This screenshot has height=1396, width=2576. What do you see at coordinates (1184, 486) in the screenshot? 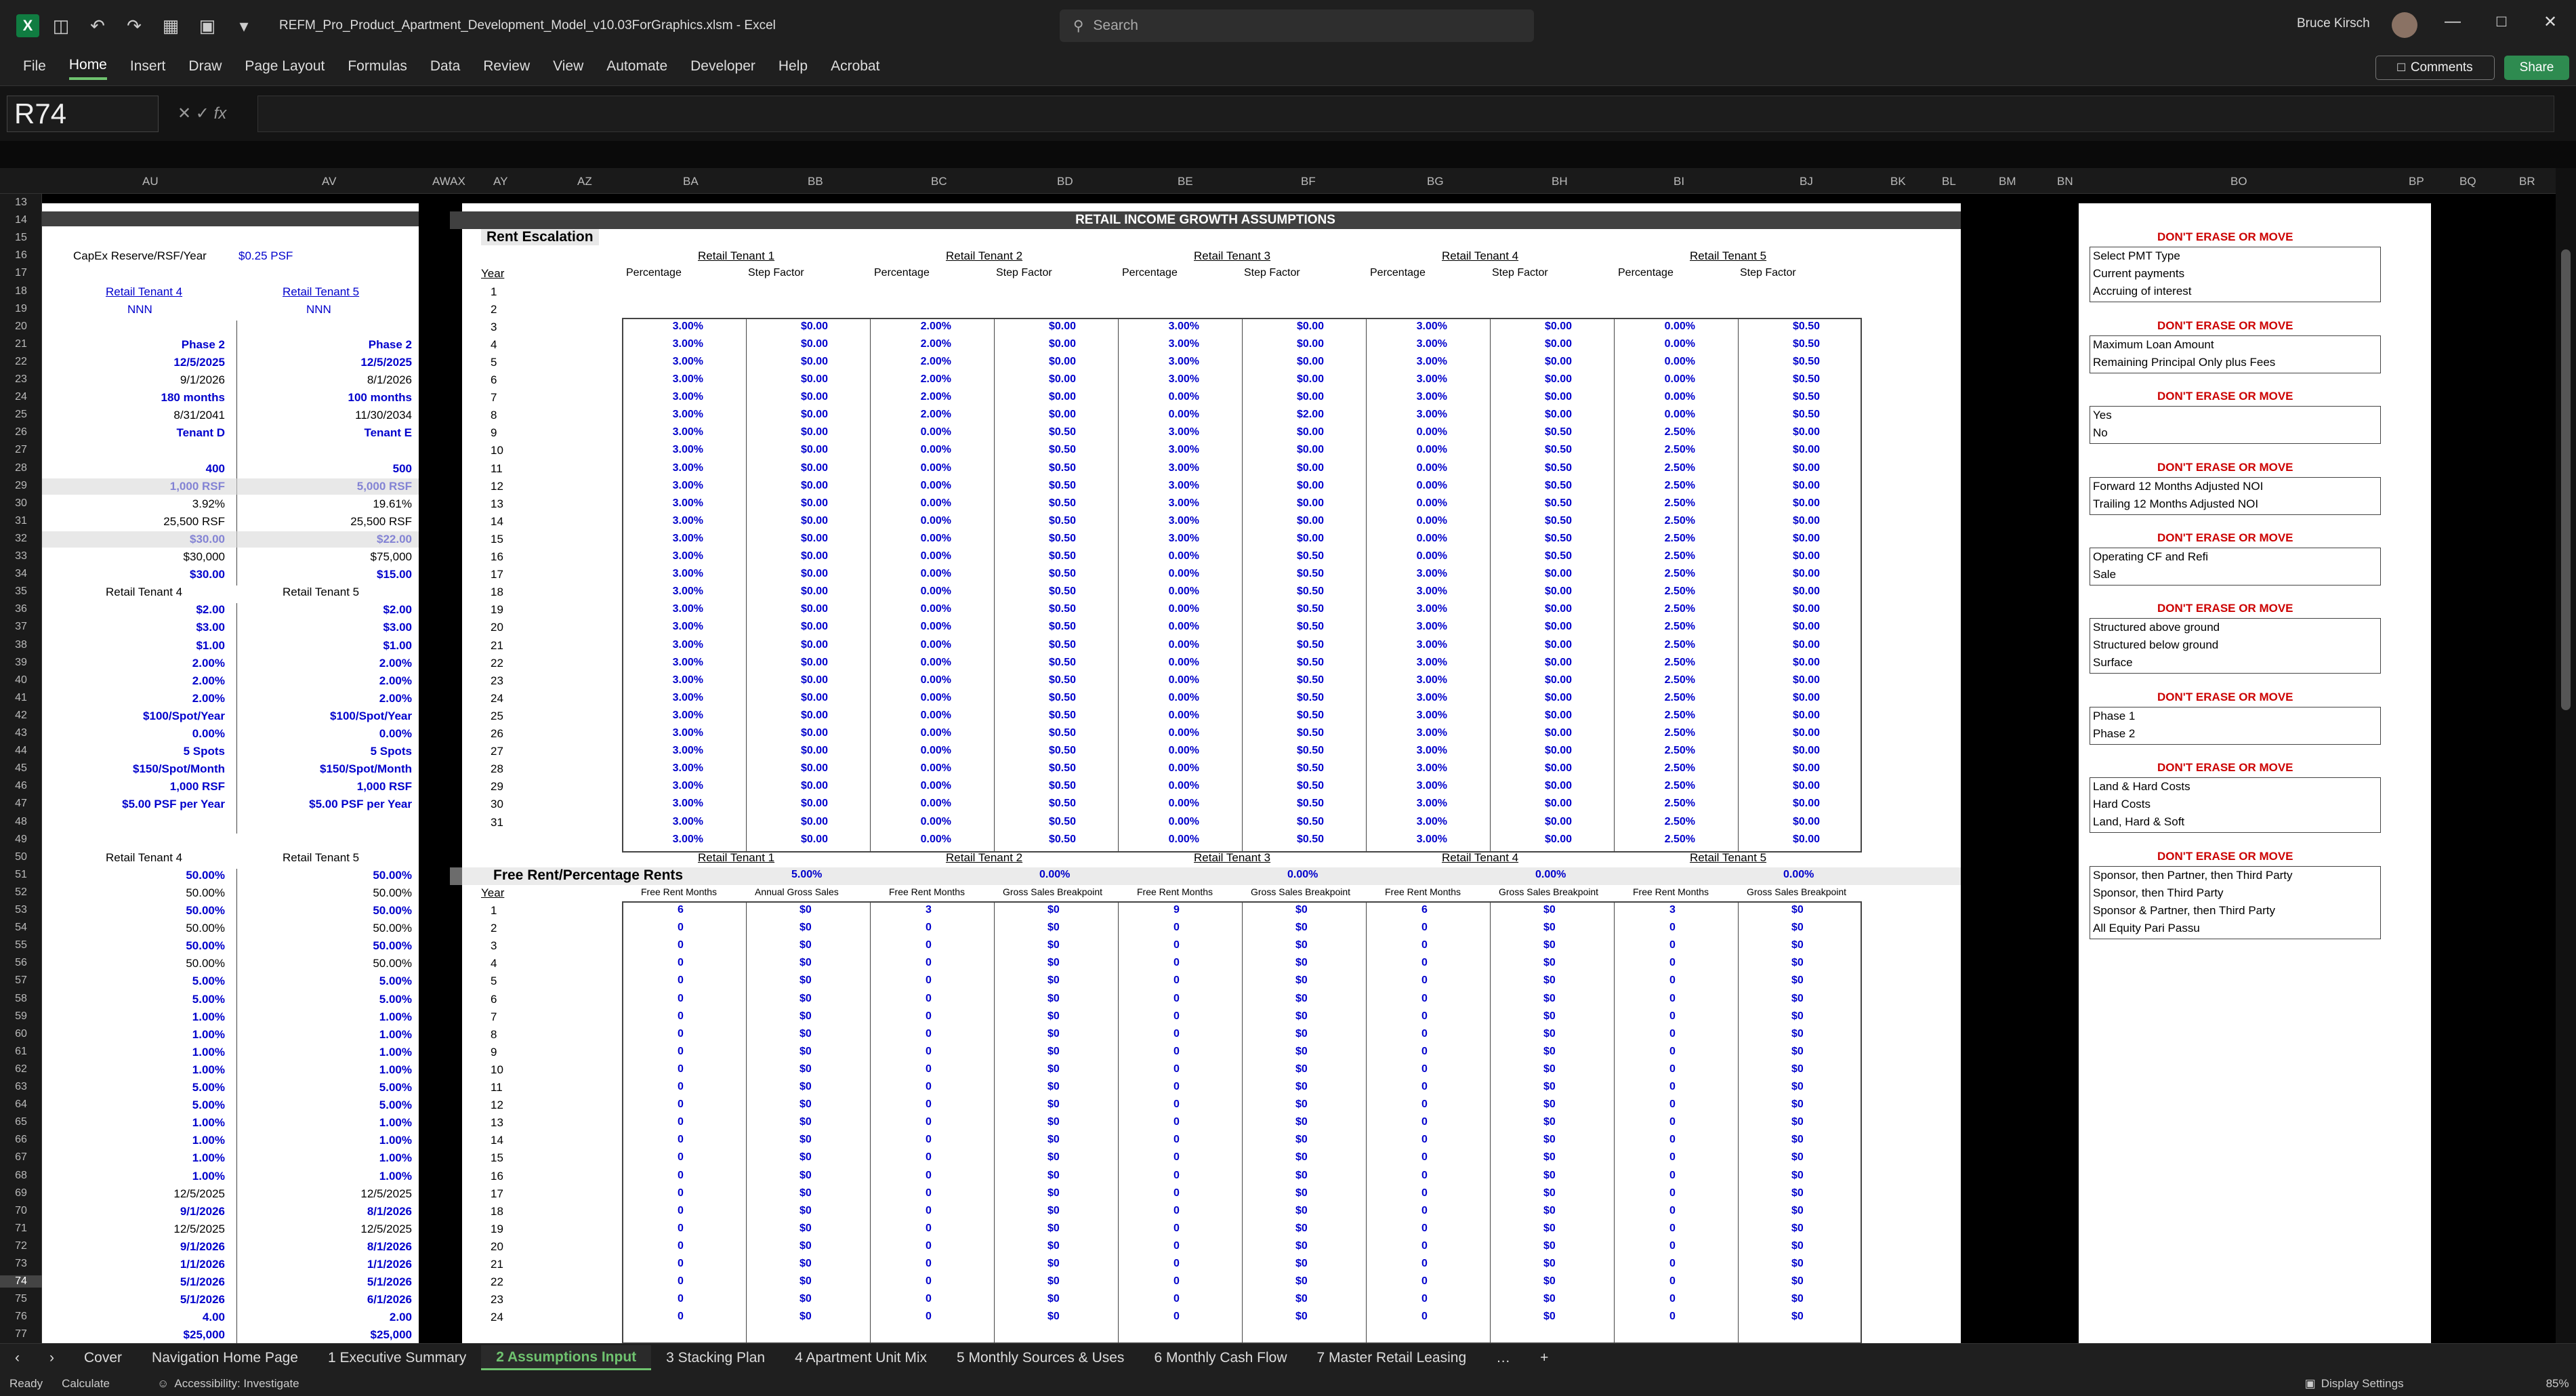
I see `tenant3-escalation-pct: 3.00%` at bounding box center [1184, 486].